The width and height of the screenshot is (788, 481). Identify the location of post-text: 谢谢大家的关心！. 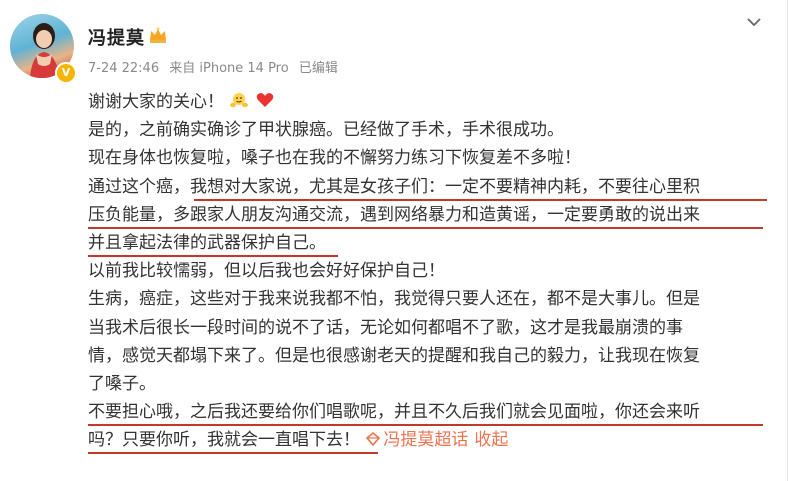
(156, 102).